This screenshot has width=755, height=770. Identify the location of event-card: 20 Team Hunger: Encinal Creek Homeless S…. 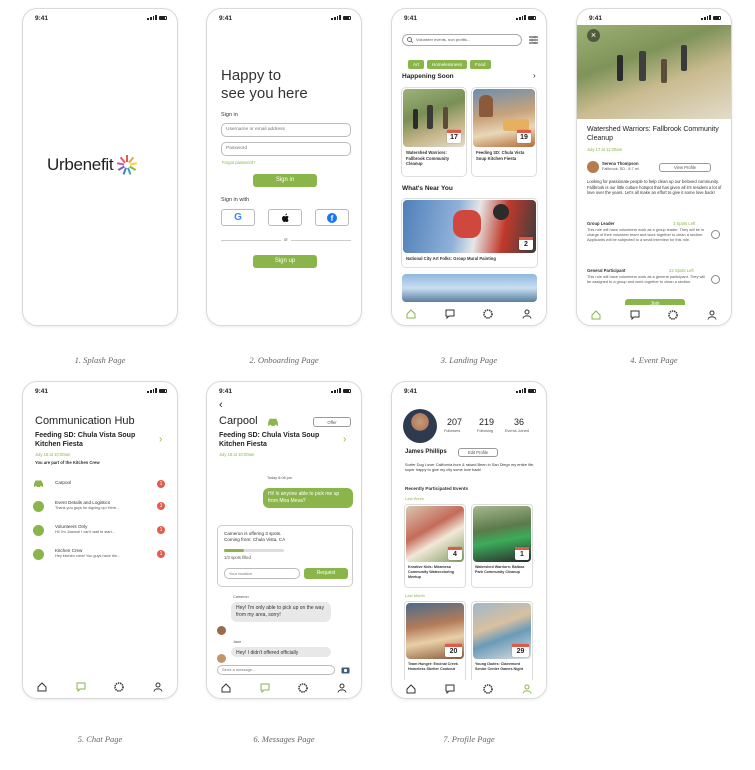
(435, 642).